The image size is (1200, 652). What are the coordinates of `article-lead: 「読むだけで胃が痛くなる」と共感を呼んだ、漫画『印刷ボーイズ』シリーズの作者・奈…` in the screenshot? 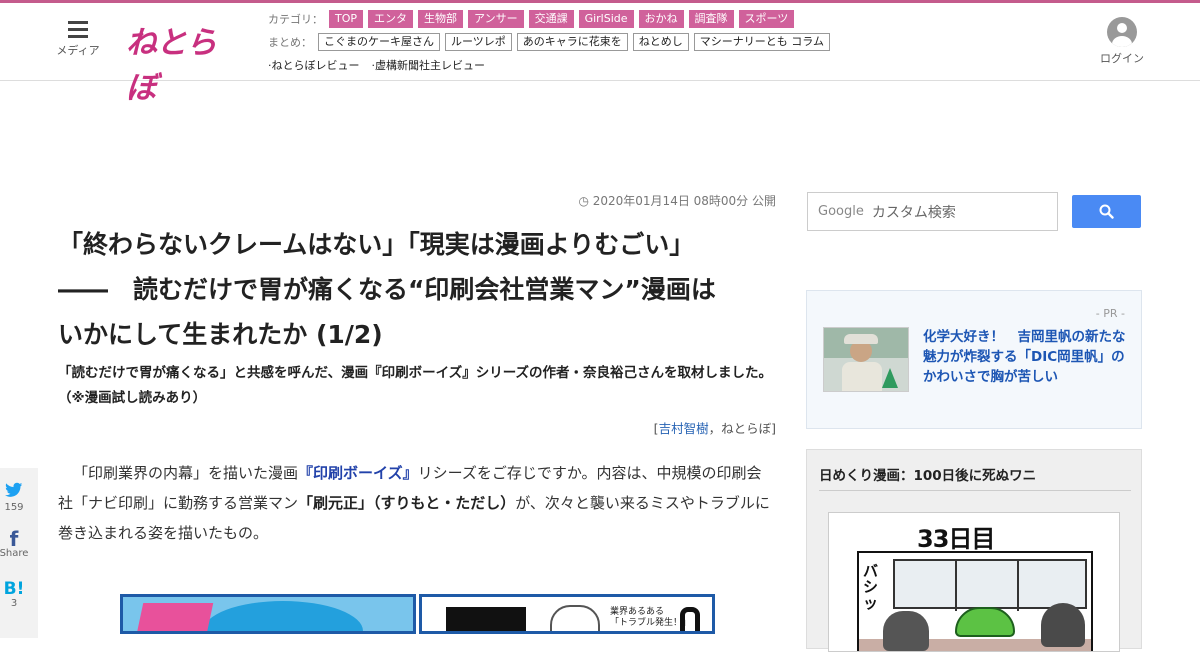 It's located at (415, 385).